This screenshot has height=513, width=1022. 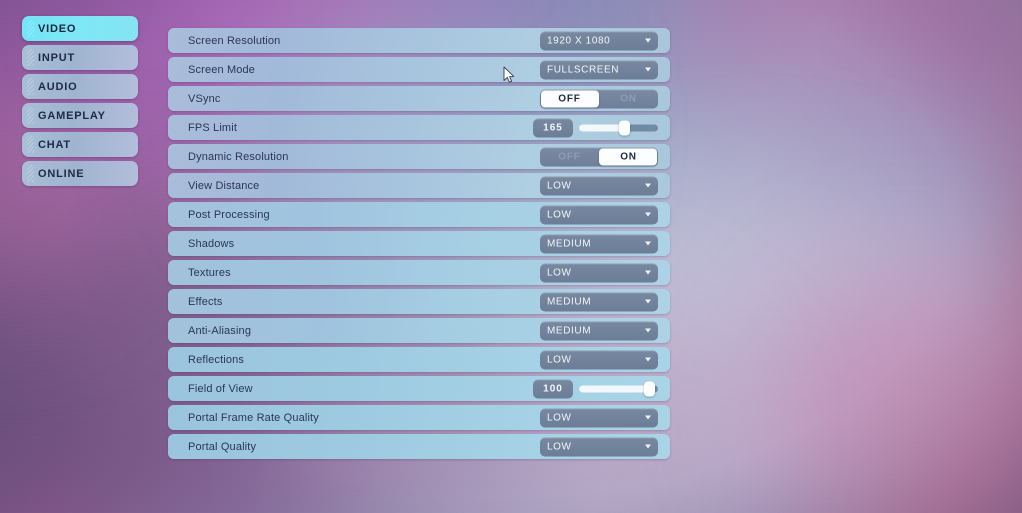 I want to click on setting-row-vsync: VSync OFF ON, so click(x=419, y=98).